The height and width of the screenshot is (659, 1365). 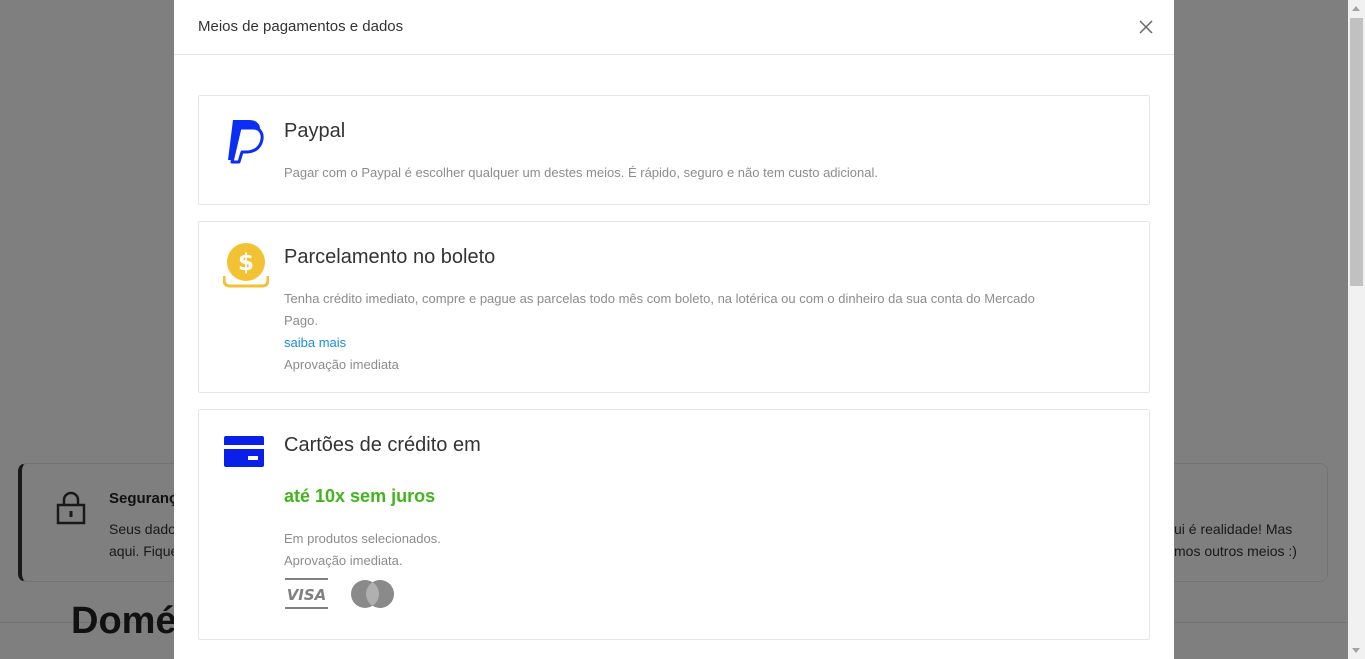 What do you see at coordinates (390, 257) in the screenshot?
I see `option-title: Parcelamento no boleto` at bounding box center [390, 257].